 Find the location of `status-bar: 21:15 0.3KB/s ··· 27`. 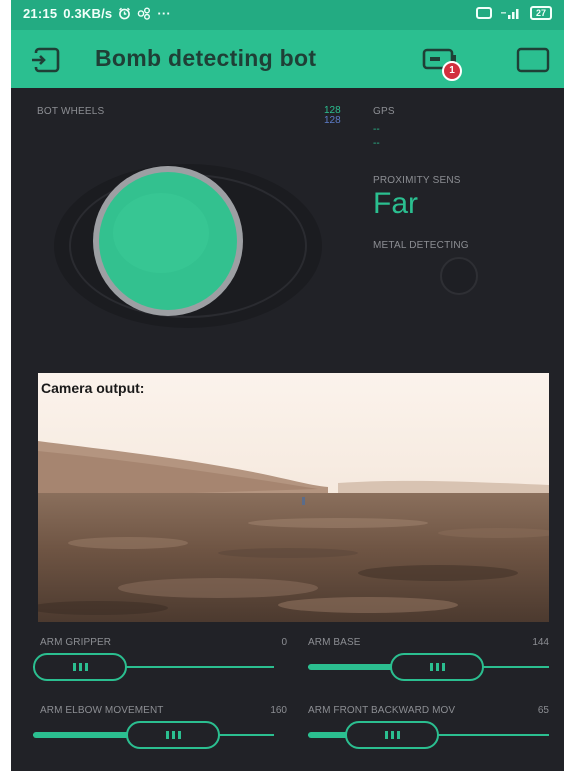

status-bar: 21:15 0.3KB/s ··· 27 is located at coordinates (287, 15).